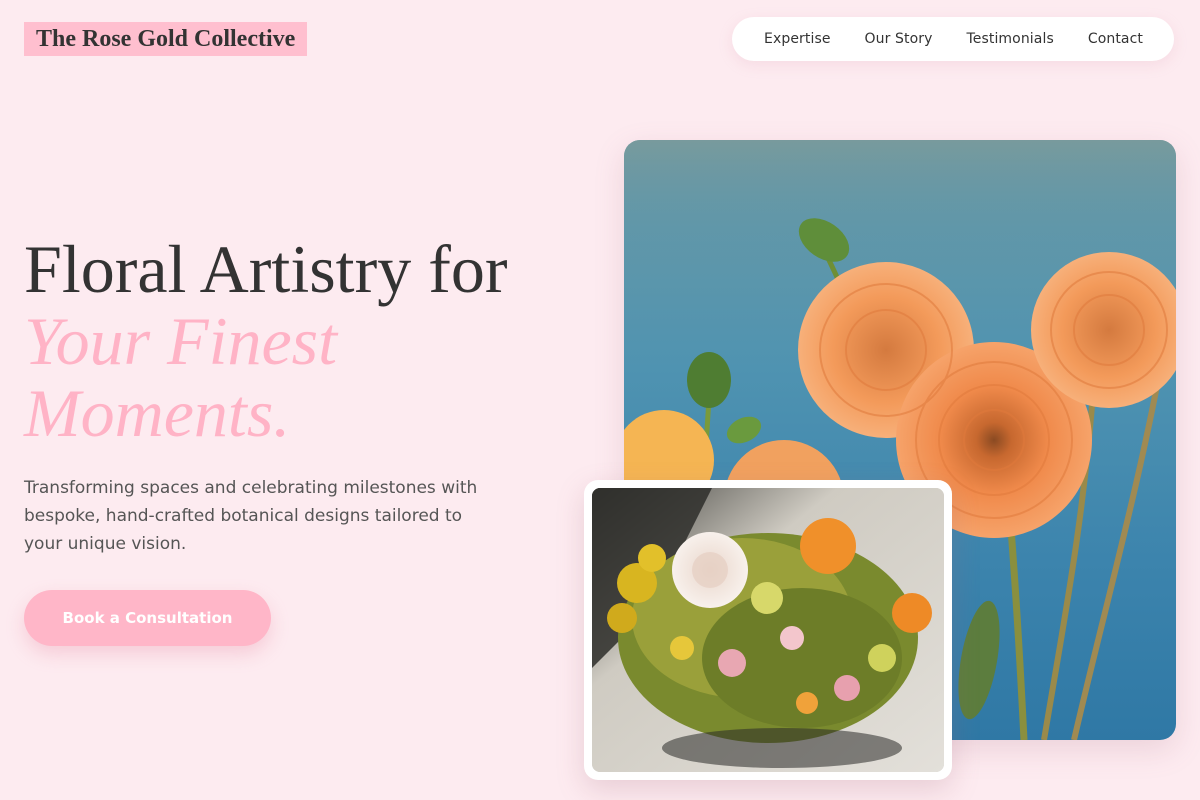 The image size is (1200, 800). What do you see at coordinates (147, 618) in the screenshot?
I see `book-consultation-button: Book a Consultation` at bounding box center [147, 618].